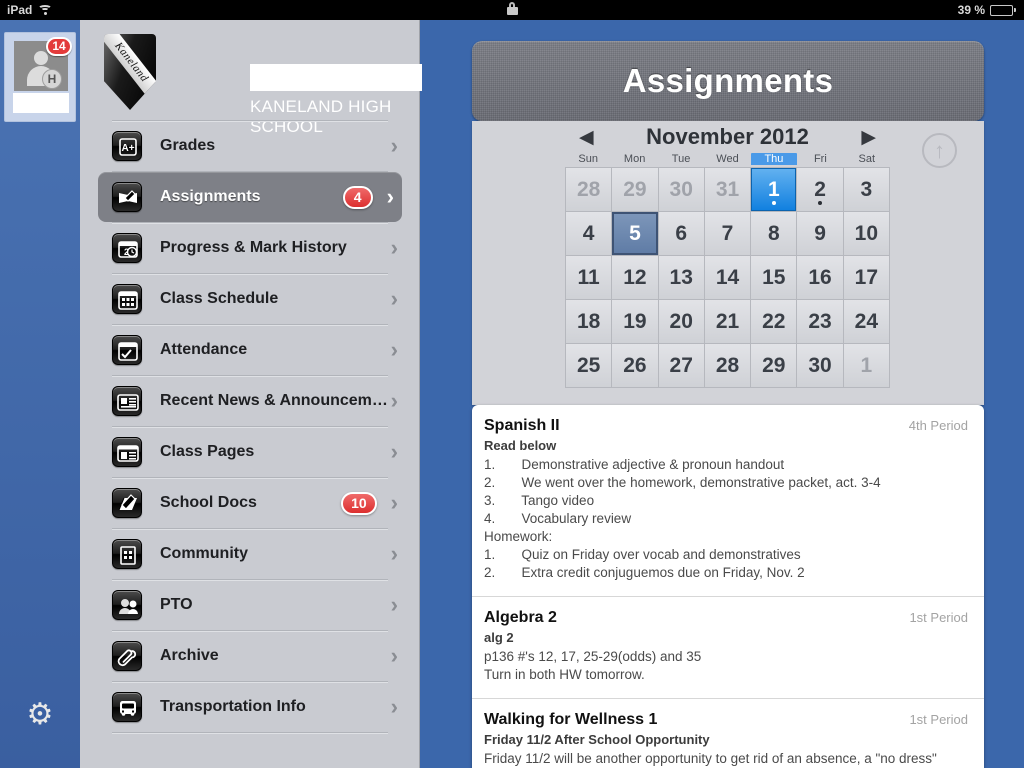 This screenshot has width=1024, height=768. Describe the element at coordinates (820, 190) in the screenshot. I see `calendar-day-cell: 2` at that location.